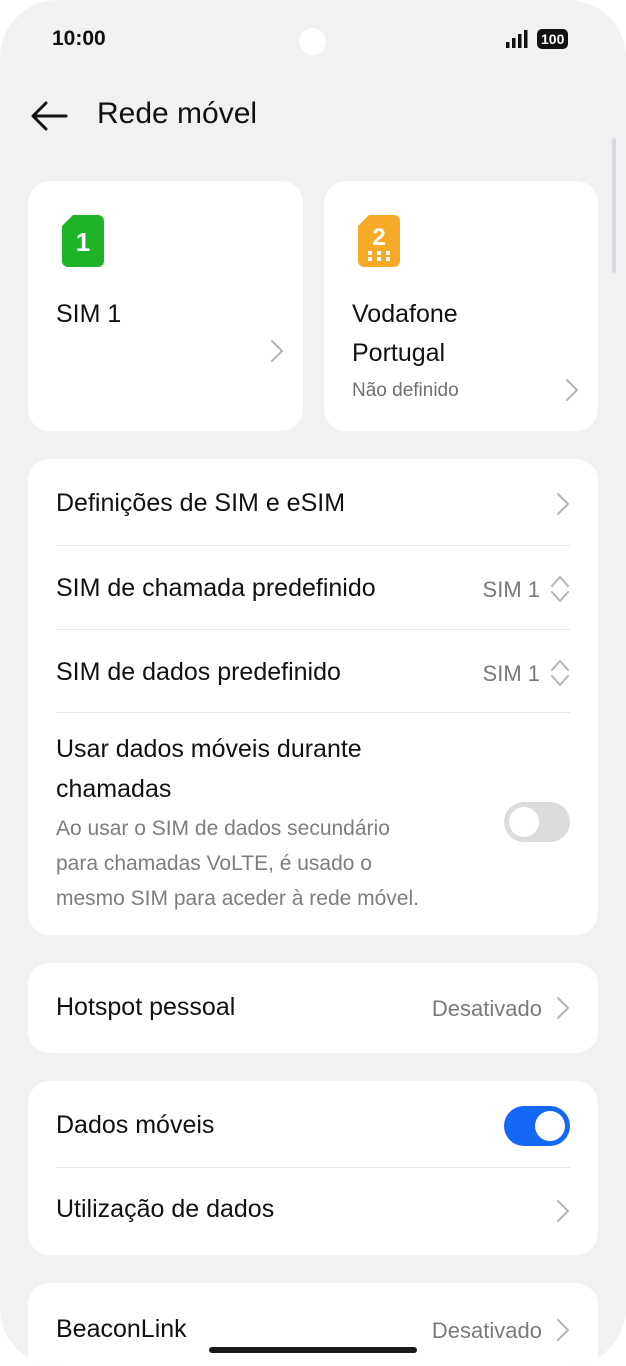 Image resolution: width=626 pixels, height=1366 pixels. I want to click on signal-bars-icon, so click(517, 39).